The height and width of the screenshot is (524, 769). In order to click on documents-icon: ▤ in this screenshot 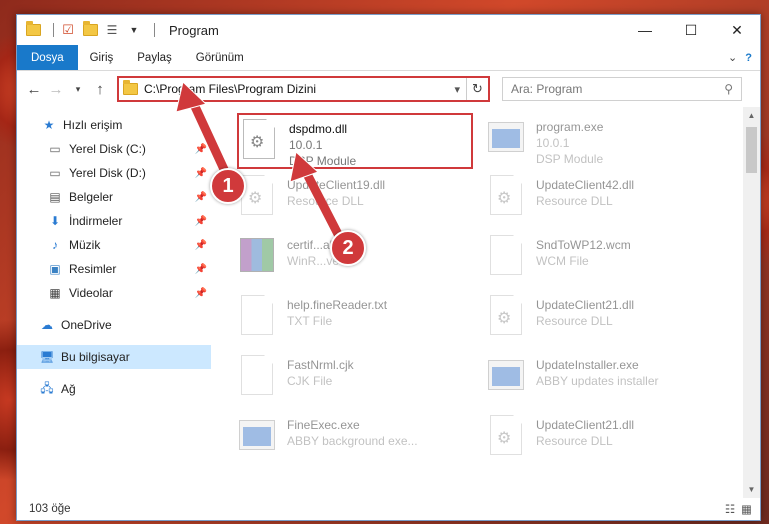, I will do `click(55, 197)`.